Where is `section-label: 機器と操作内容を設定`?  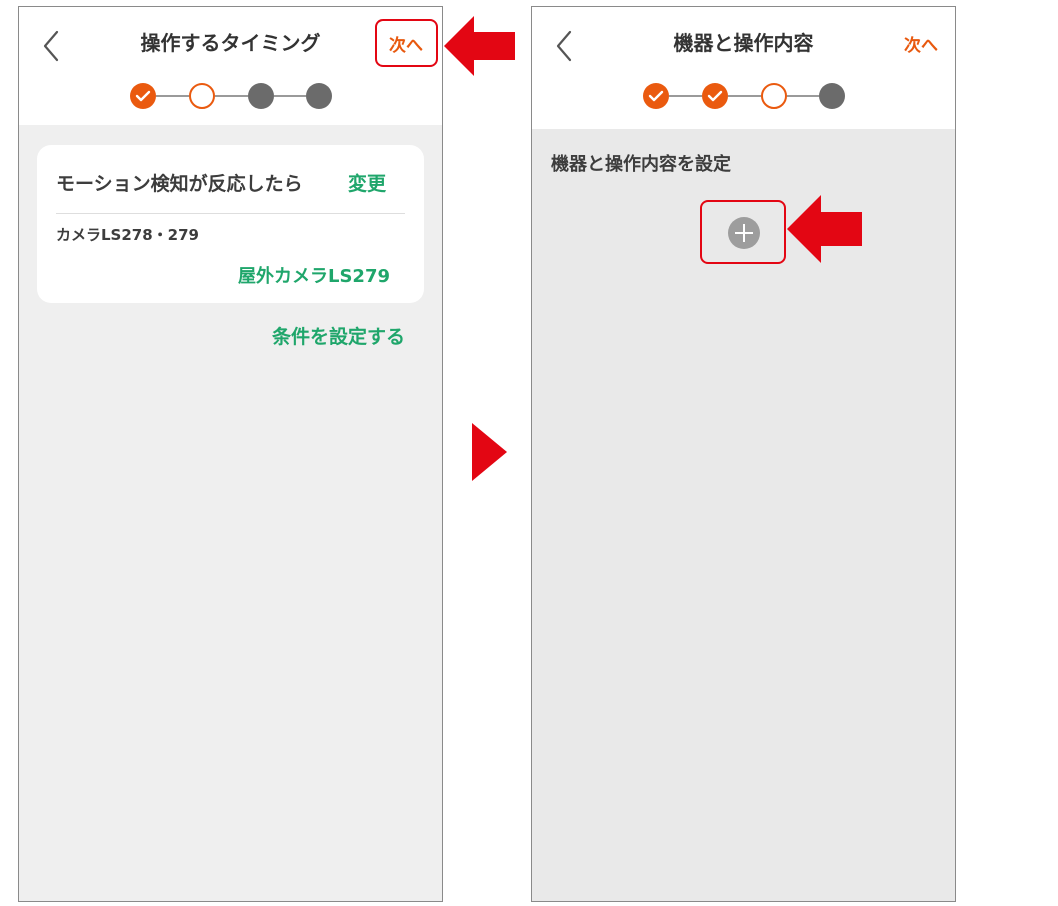 section-label: 機器と操作内容を設定 is located at coordinates (641, 164).